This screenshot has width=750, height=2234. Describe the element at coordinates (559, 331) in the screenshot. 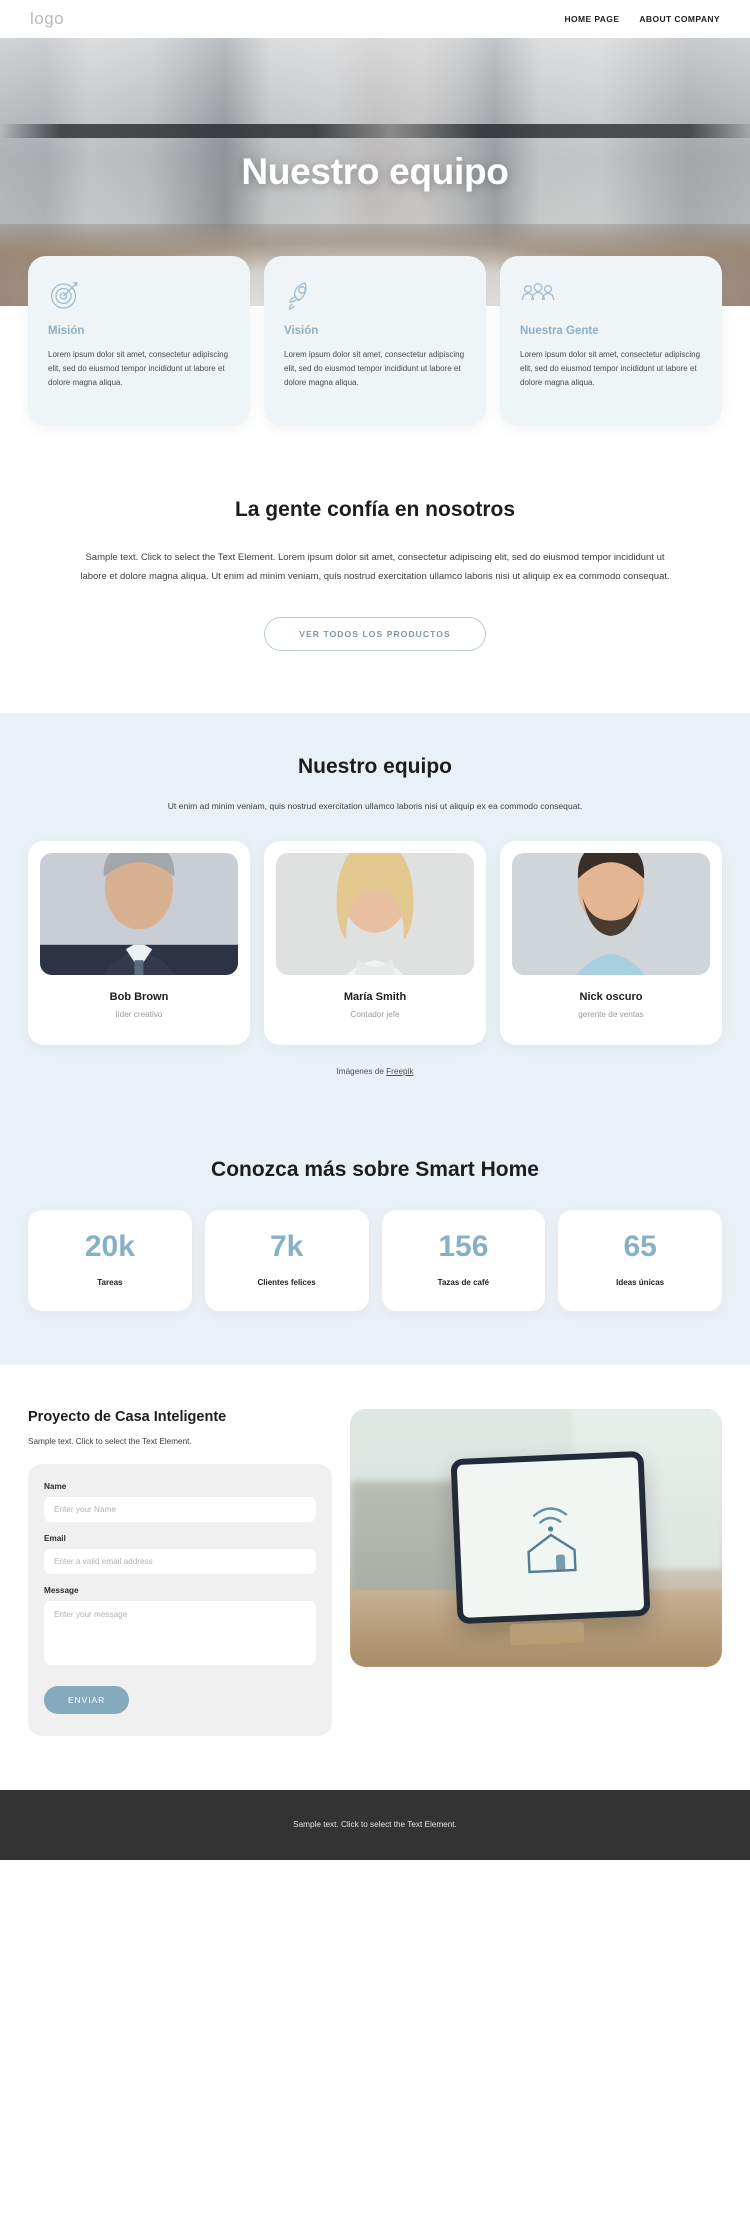

I see `feature-title: Nuestra Gente` at that location.